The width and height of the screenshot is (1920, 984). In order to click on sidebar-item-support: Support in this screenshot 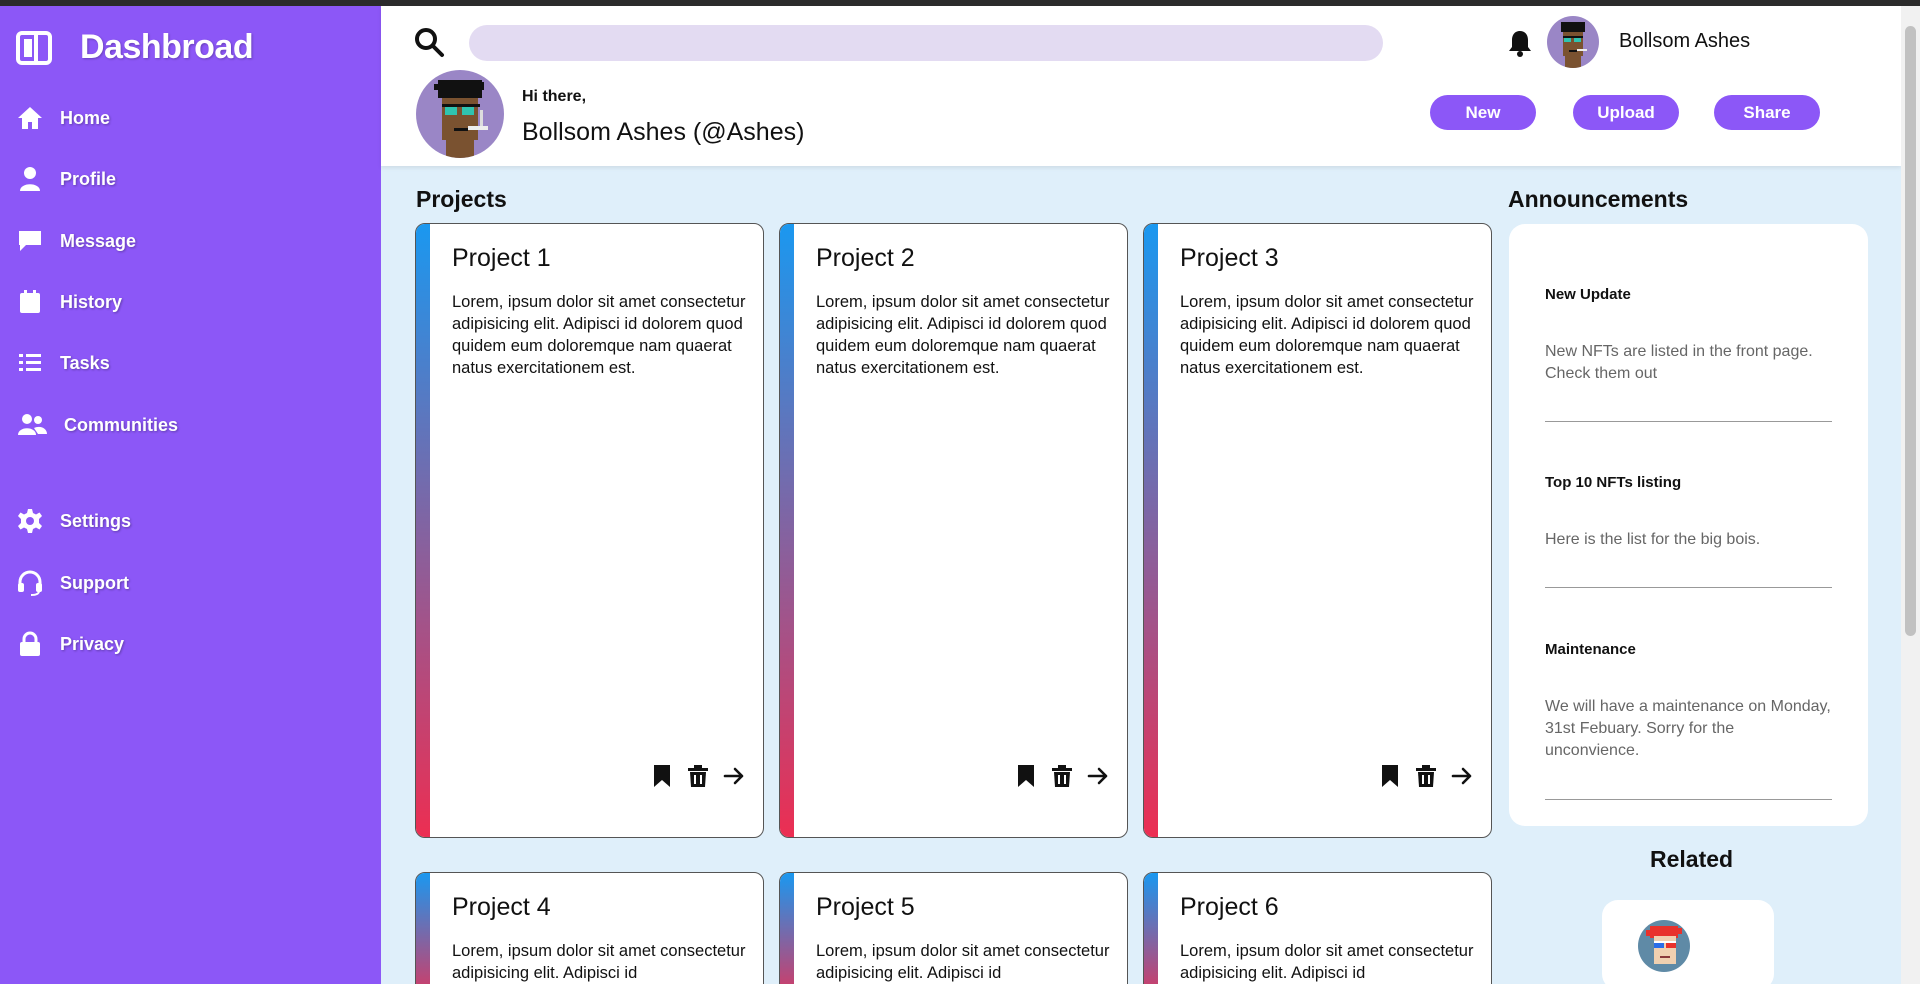, I will do `click(72, 583)`.